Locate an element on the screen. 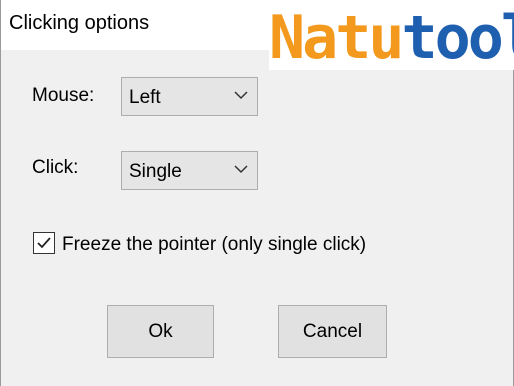  logo-part-tool: tool is located at coordinates (457, 38).